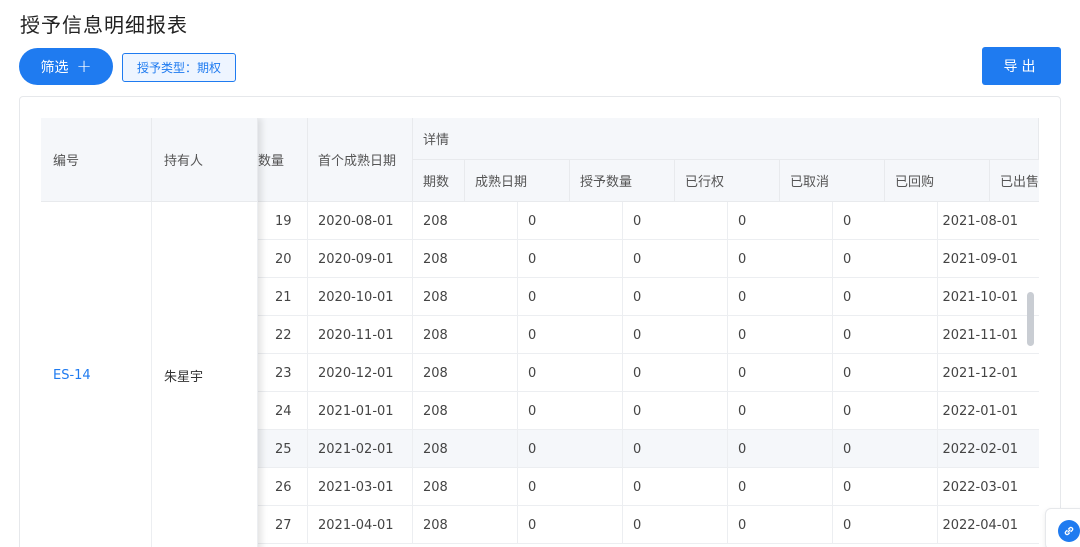 This screenshot has height=547, width=1080. What do you see at coordinates (283, 259) in the screenshot?
I see `cell-n: 20` at bounding box center [283, 259].